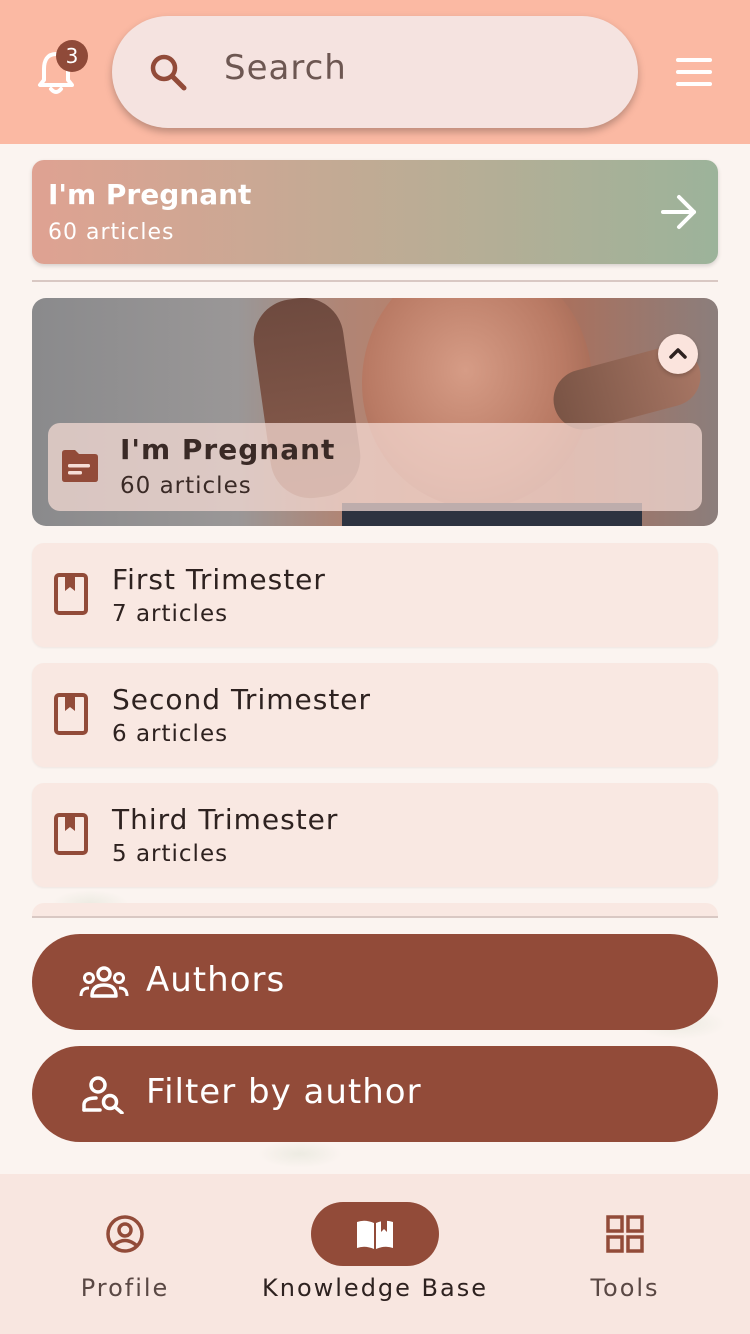  Describe the element at coordinates (103, 1095) in the screenshot. I see `person-search-icon` at that location.